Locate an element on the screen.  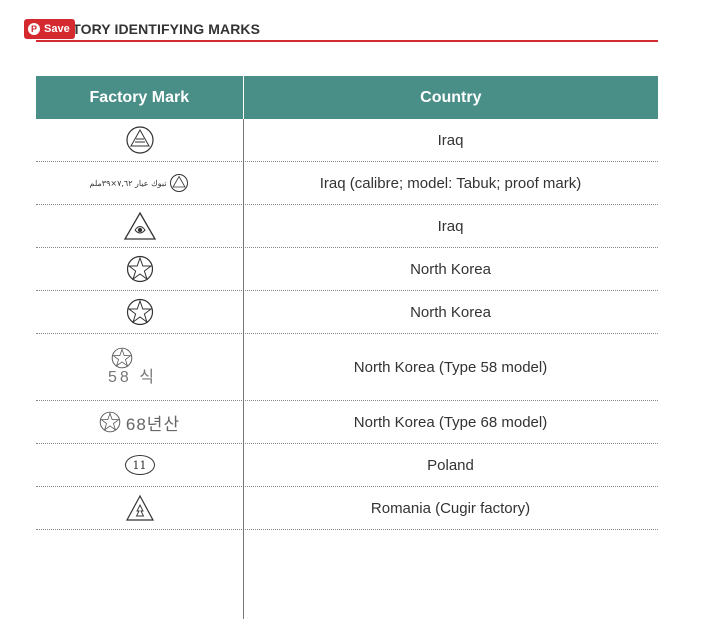
type68-mark-text: 68년산 is located at coordinates (153, 424).